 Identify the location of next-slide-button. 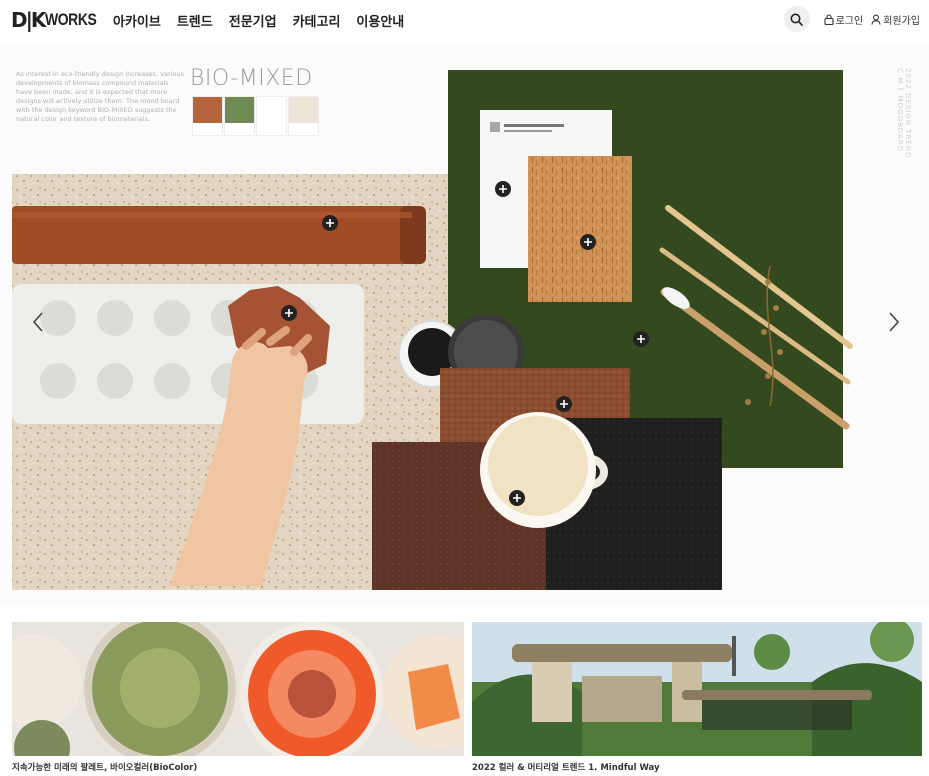
(894, 322).